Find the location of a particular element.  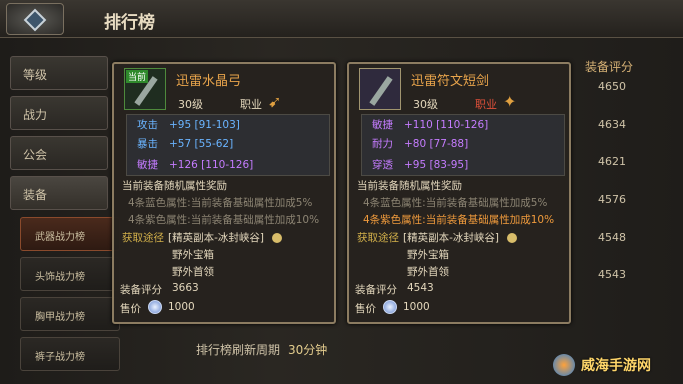

stat-row: 暴击 +57 [55-62] is located at coordinates (185, 144).